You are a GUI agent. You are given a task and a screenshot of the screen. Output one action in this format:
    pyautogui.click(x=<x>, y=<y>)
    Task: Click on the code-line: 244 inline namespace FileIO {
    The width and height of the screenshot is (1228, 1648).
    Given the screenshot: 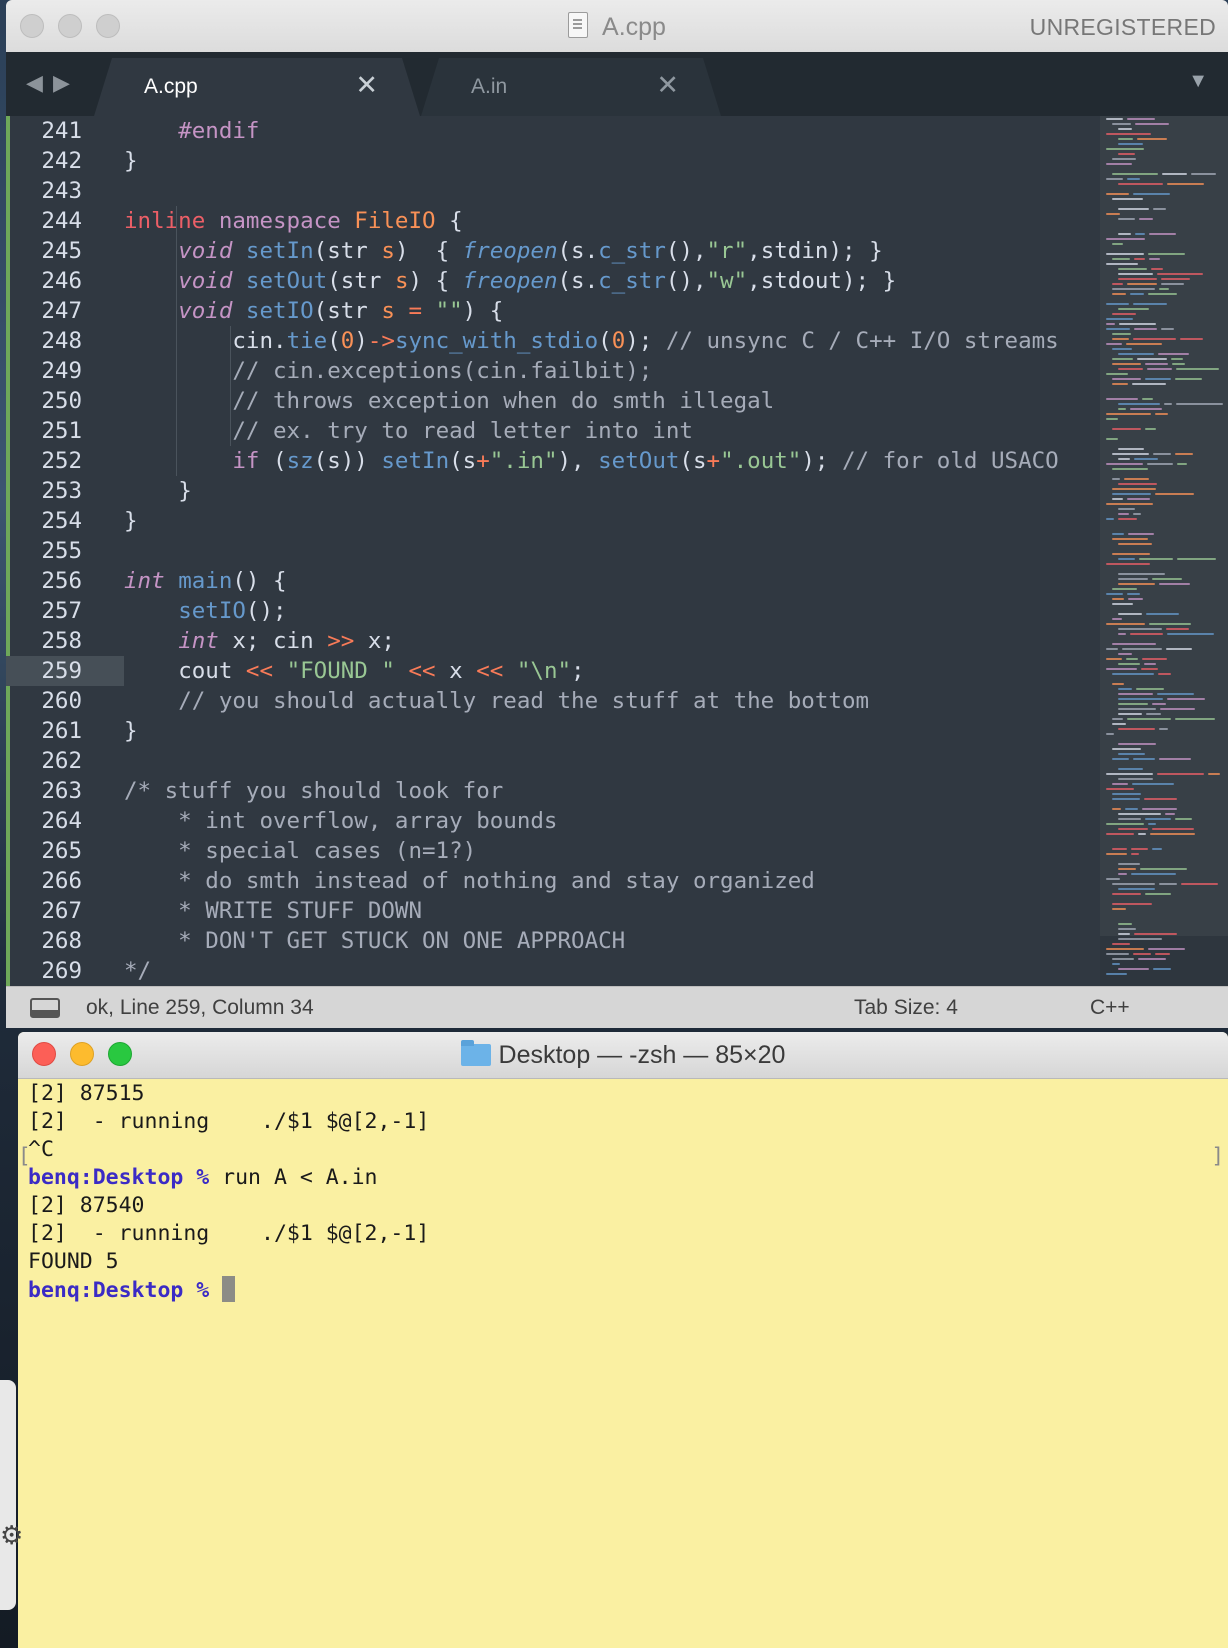 What is the action you would take?
    pyautogui.click(x=552, y=221)
    